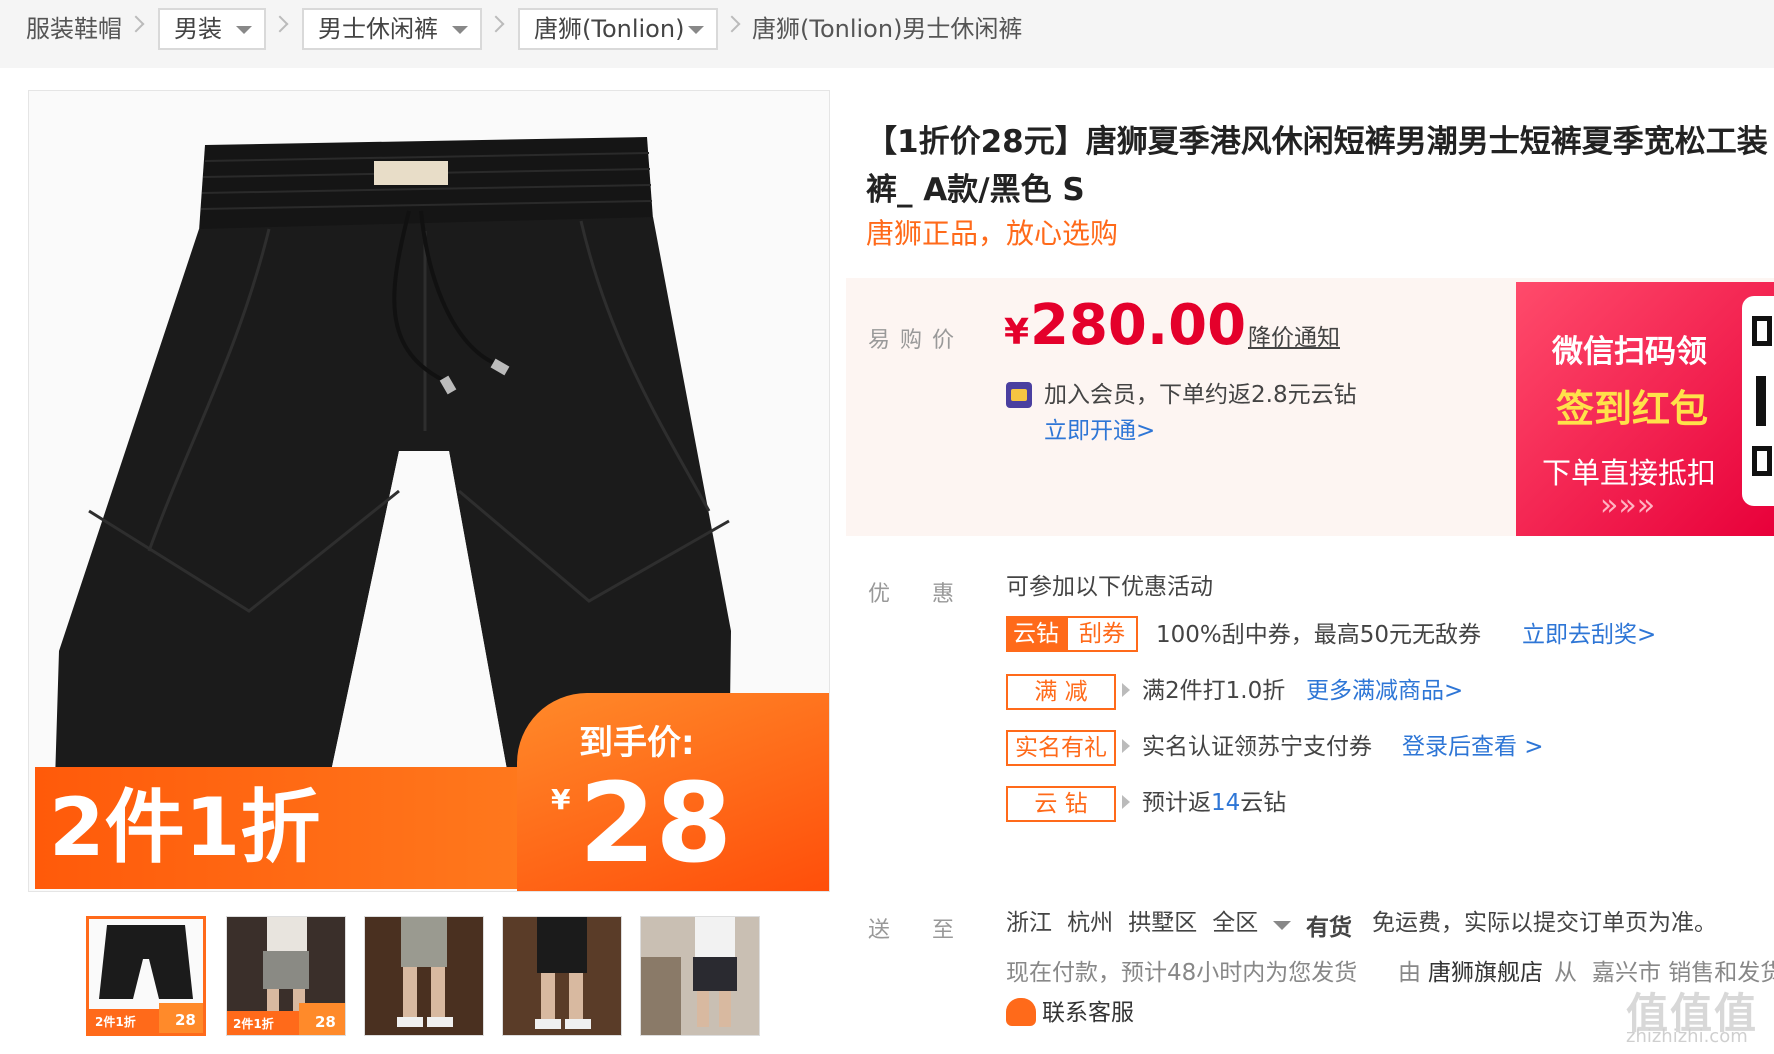 This screenshot has height=1054, width=1774. I want to click on tag-yunzuan: 云钻, so click(1036, 634).